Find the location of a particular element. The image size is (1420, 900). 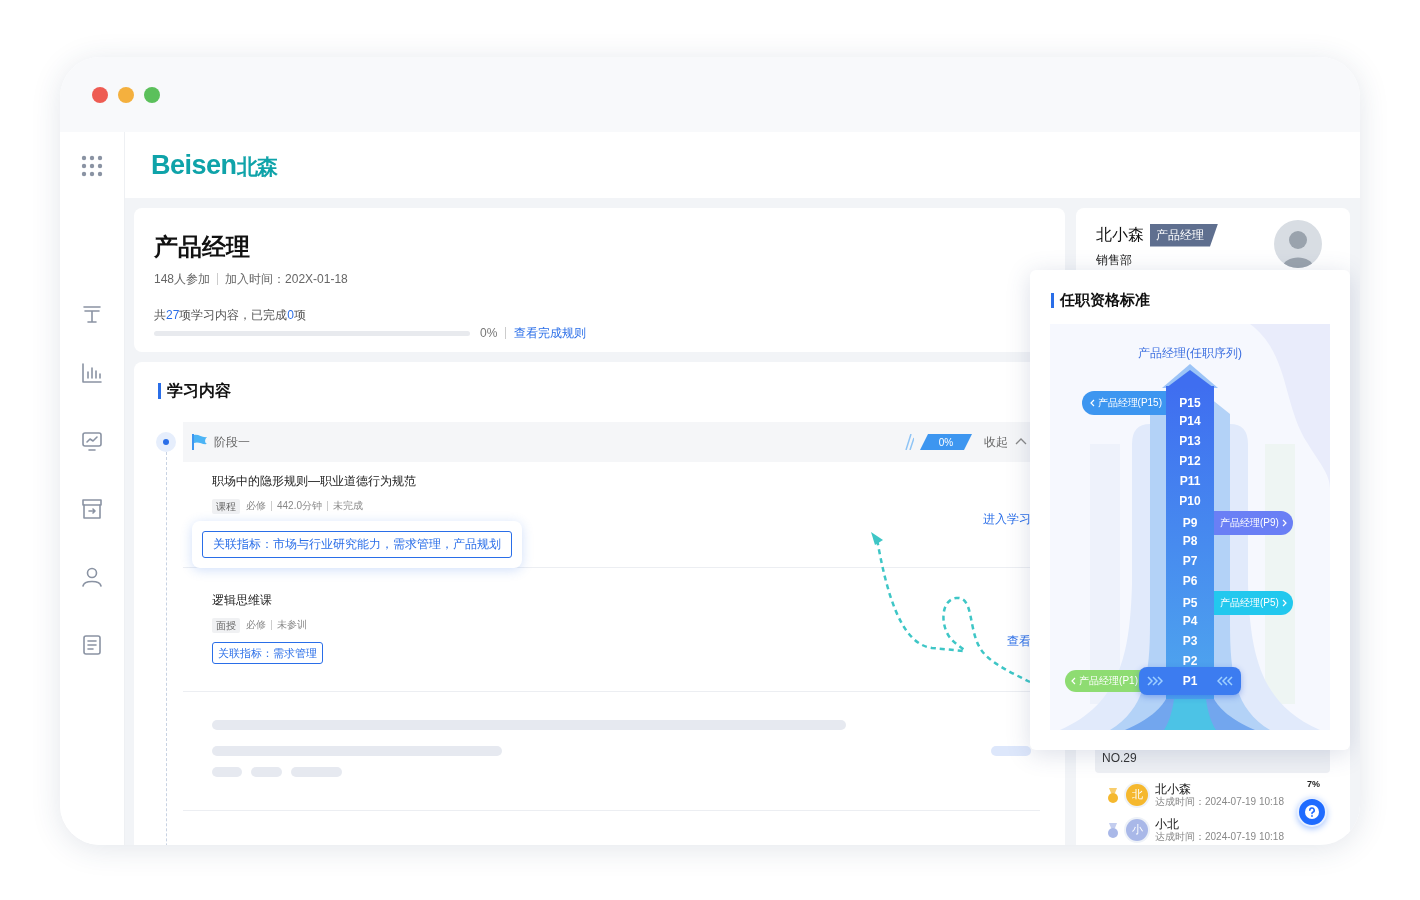

level-label: P15 is located at coordinates (1190, 403).